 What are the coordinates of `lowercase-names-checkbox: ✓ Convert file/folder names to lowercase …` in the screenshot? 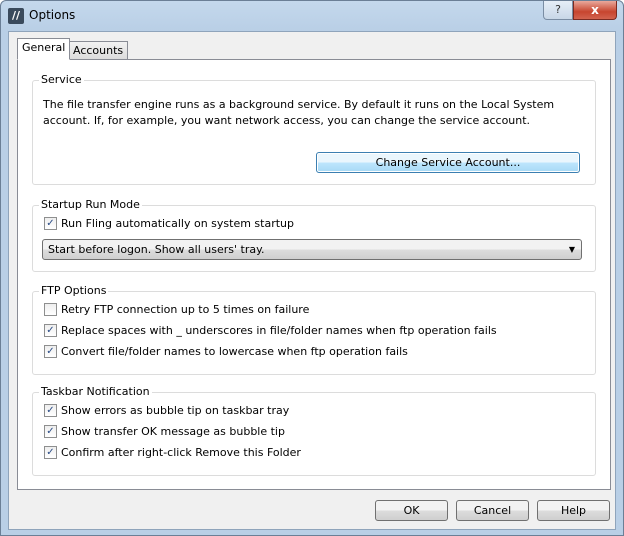 It's located at (226, 351).